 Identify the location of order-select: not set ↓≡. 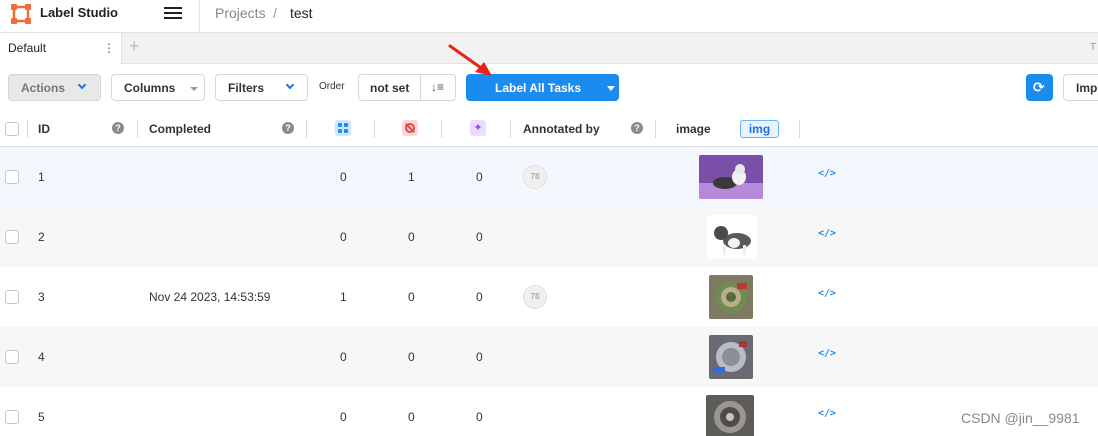
(407, 87).